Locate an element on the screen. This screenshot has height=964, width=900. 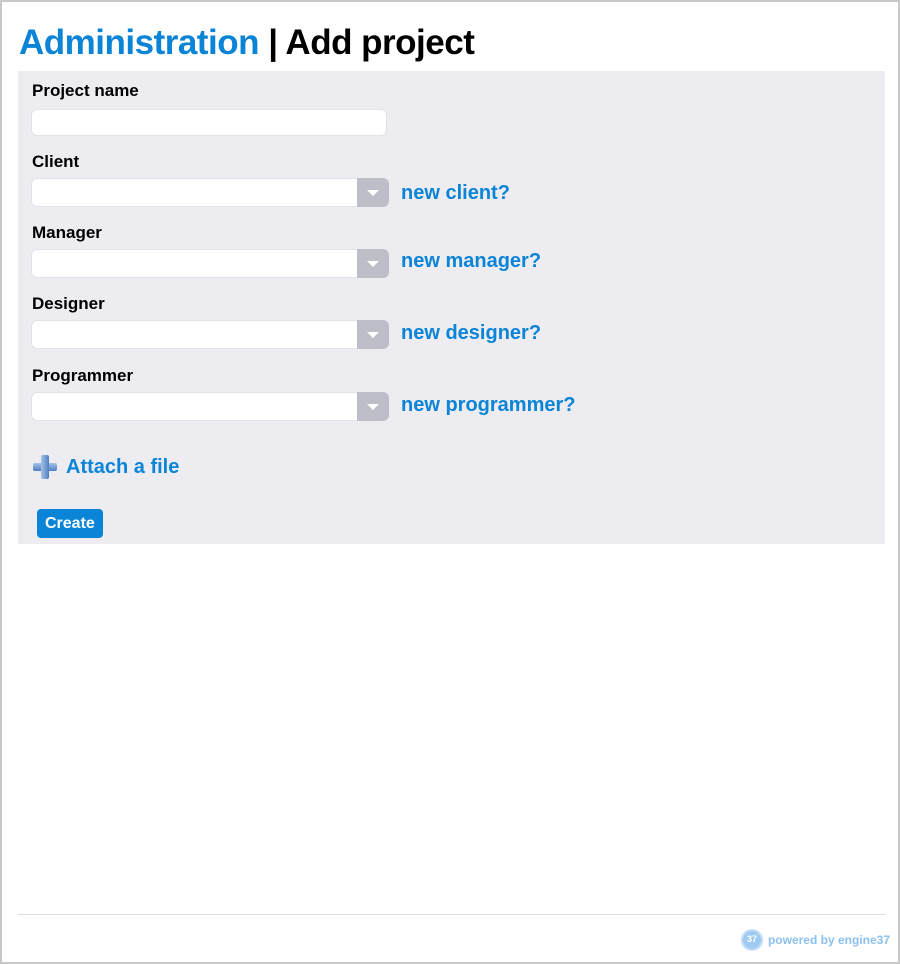
engine37-logo-text: 37 is located at coordinates (751, 939).